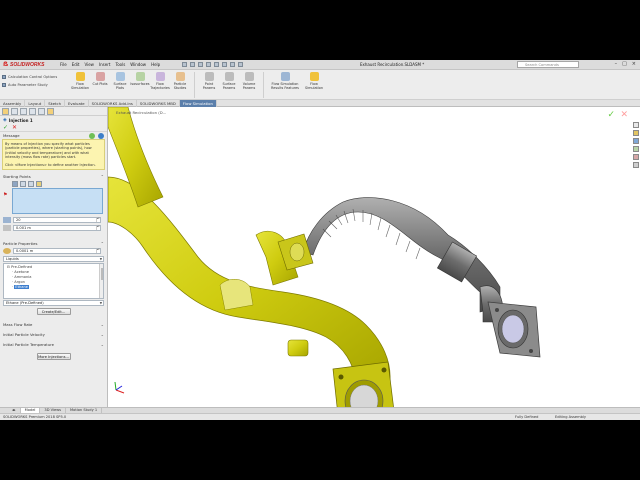 The width and height of the screenshot is (640, 480). What do you see at coordinates (208, 64) in the screenshot?
I see `print-icon` at bounding box center [208, 64].